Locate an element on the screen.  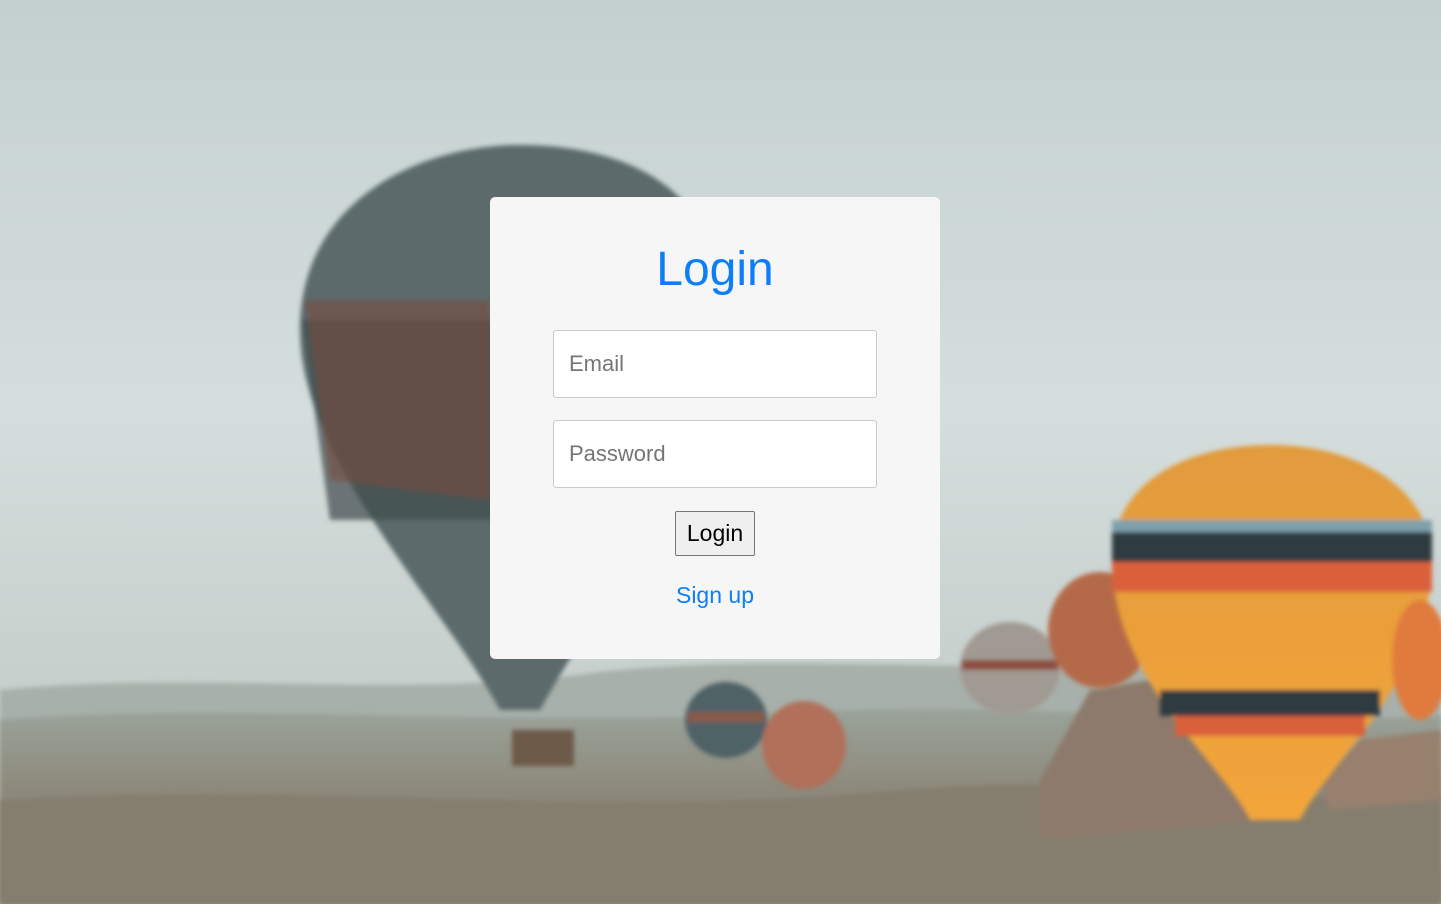
login-title: Login is located at coordinates (715, 269).